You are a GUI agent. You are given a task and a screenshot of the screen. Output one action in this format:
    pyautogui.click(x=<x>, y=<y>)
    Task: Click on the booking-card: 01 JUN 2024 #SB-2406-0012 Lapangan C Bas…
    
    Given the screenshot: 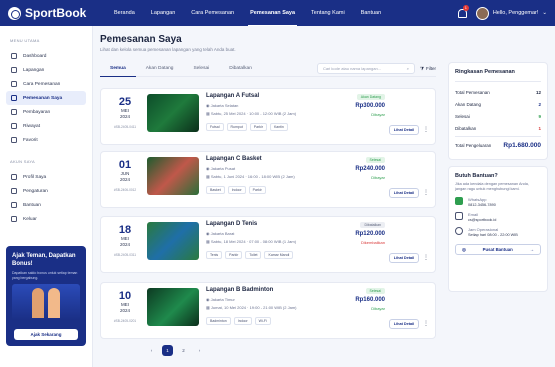 What is the action you would take?
    pyautogui.click(x=268, y=179)
    